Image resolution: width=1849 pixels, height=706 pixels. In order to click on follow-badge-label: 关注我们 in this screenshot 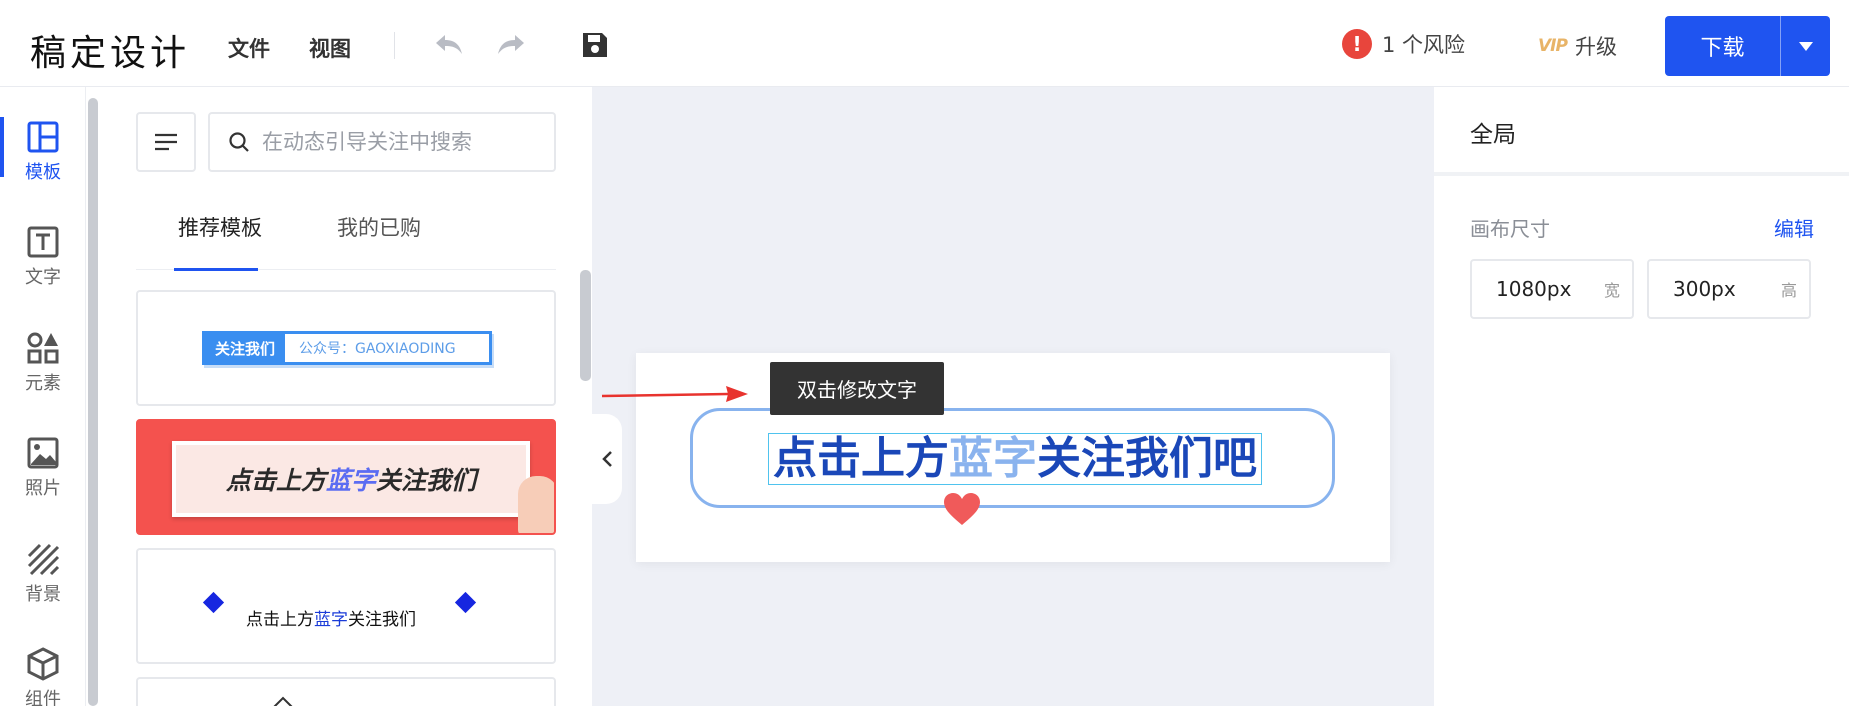, I will do `click(245, 348)`.